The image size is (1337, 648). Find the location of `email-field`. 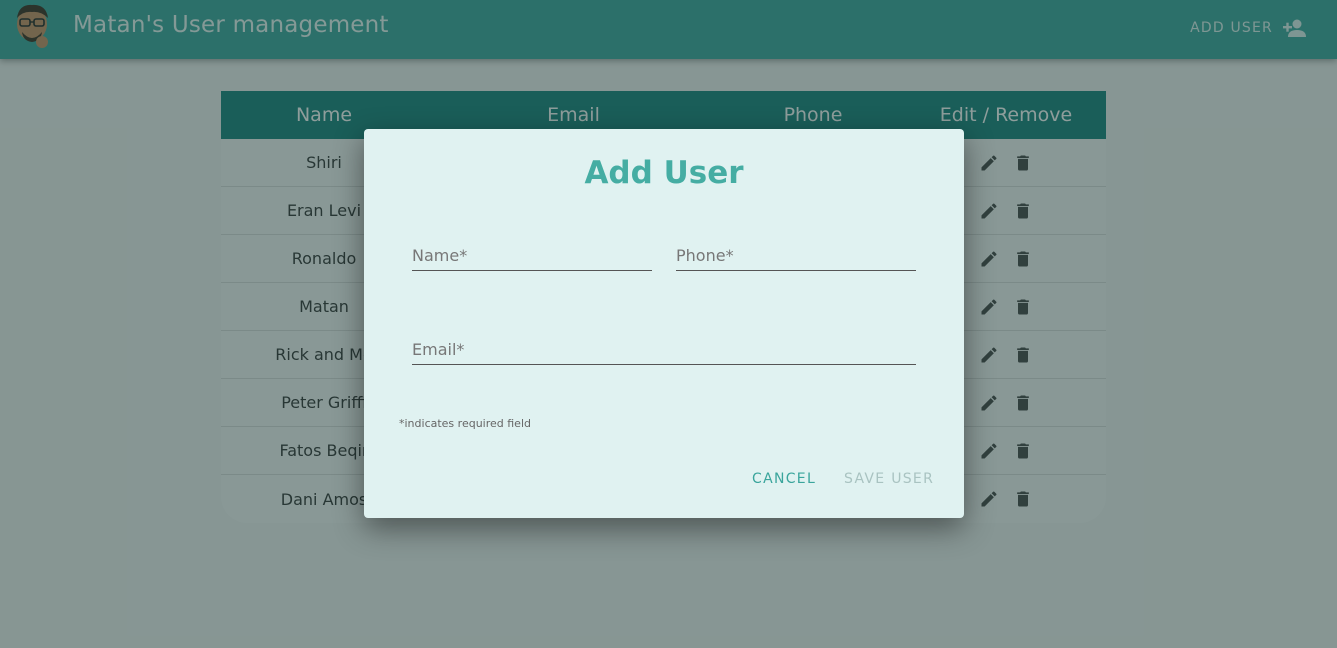

email-field is located at coordinates (664, 350).